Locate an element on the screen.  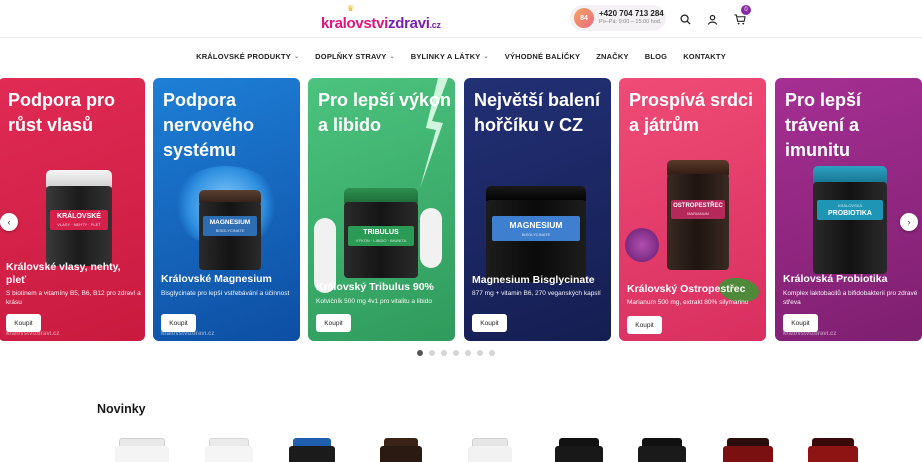
jar-label: OSTROPESTŘEC is located at coordinates (698, 206).